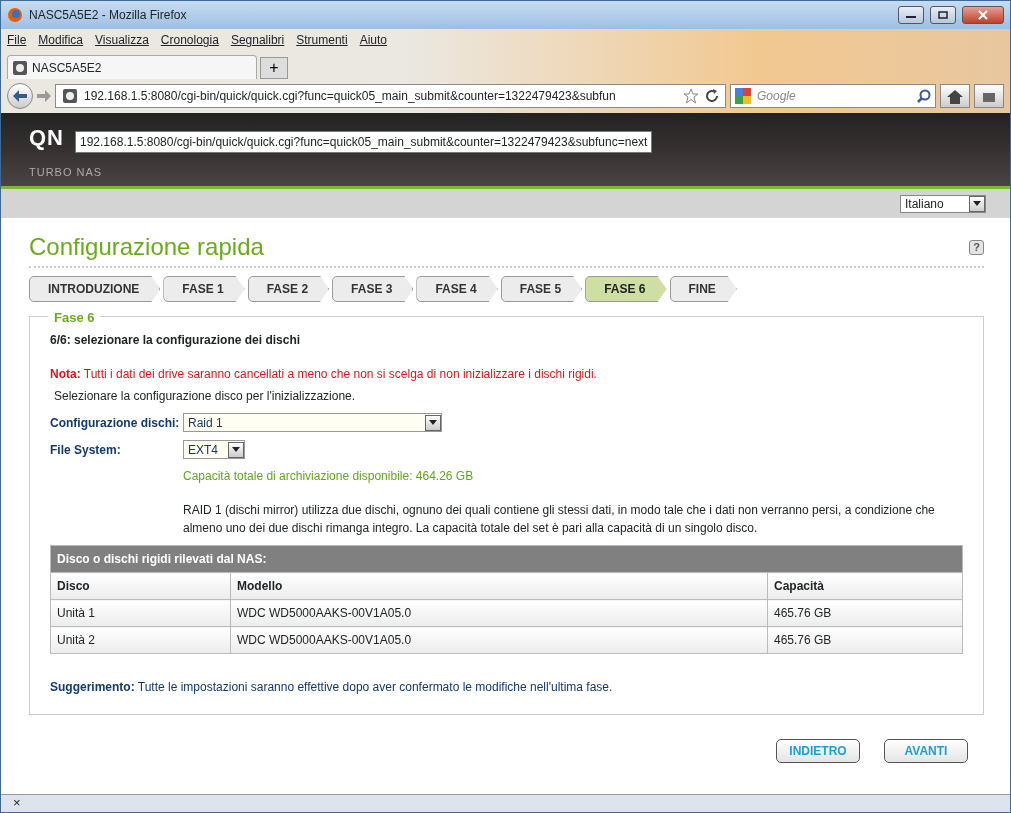 Image resolution: width=1011 pixels, height=813 pixels. Describe the element at coordinates (122, 40) in the screenshot. I see `menu-item: Visualizza` at that location.